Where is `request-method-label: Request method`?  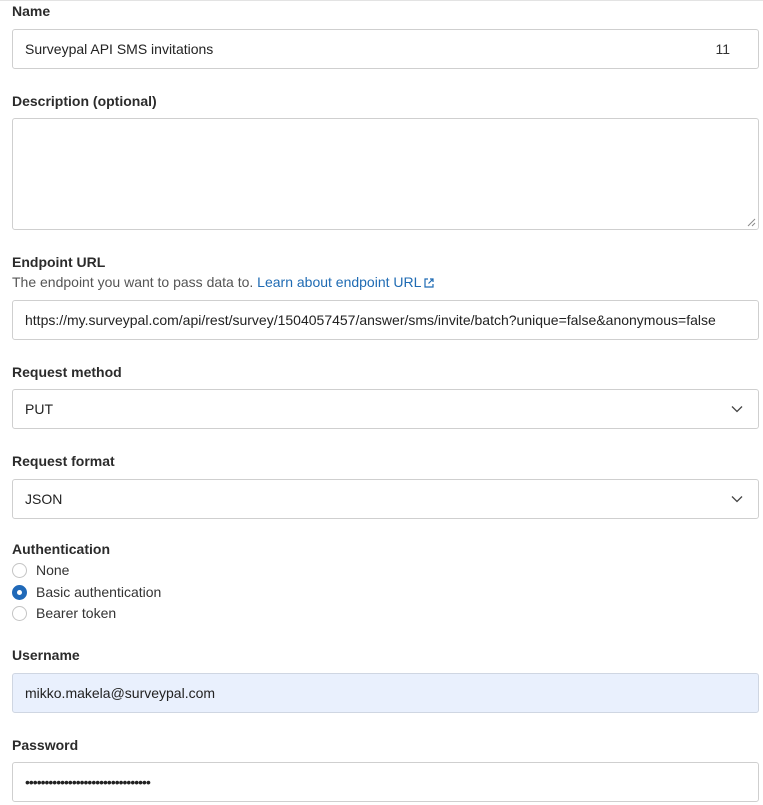 request-method-label: Request method is located at coordinates (67, 372).